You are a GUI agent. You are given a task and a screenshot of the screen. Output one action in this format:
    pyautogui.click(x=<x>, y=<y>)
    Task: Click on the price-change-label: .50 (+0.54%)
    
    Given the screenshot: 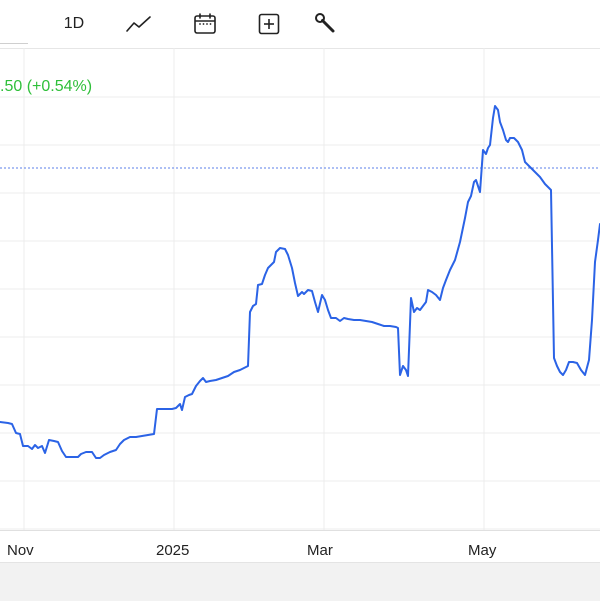 What is the action you would take?
    pyautogui.click(x=46, y=86)
    